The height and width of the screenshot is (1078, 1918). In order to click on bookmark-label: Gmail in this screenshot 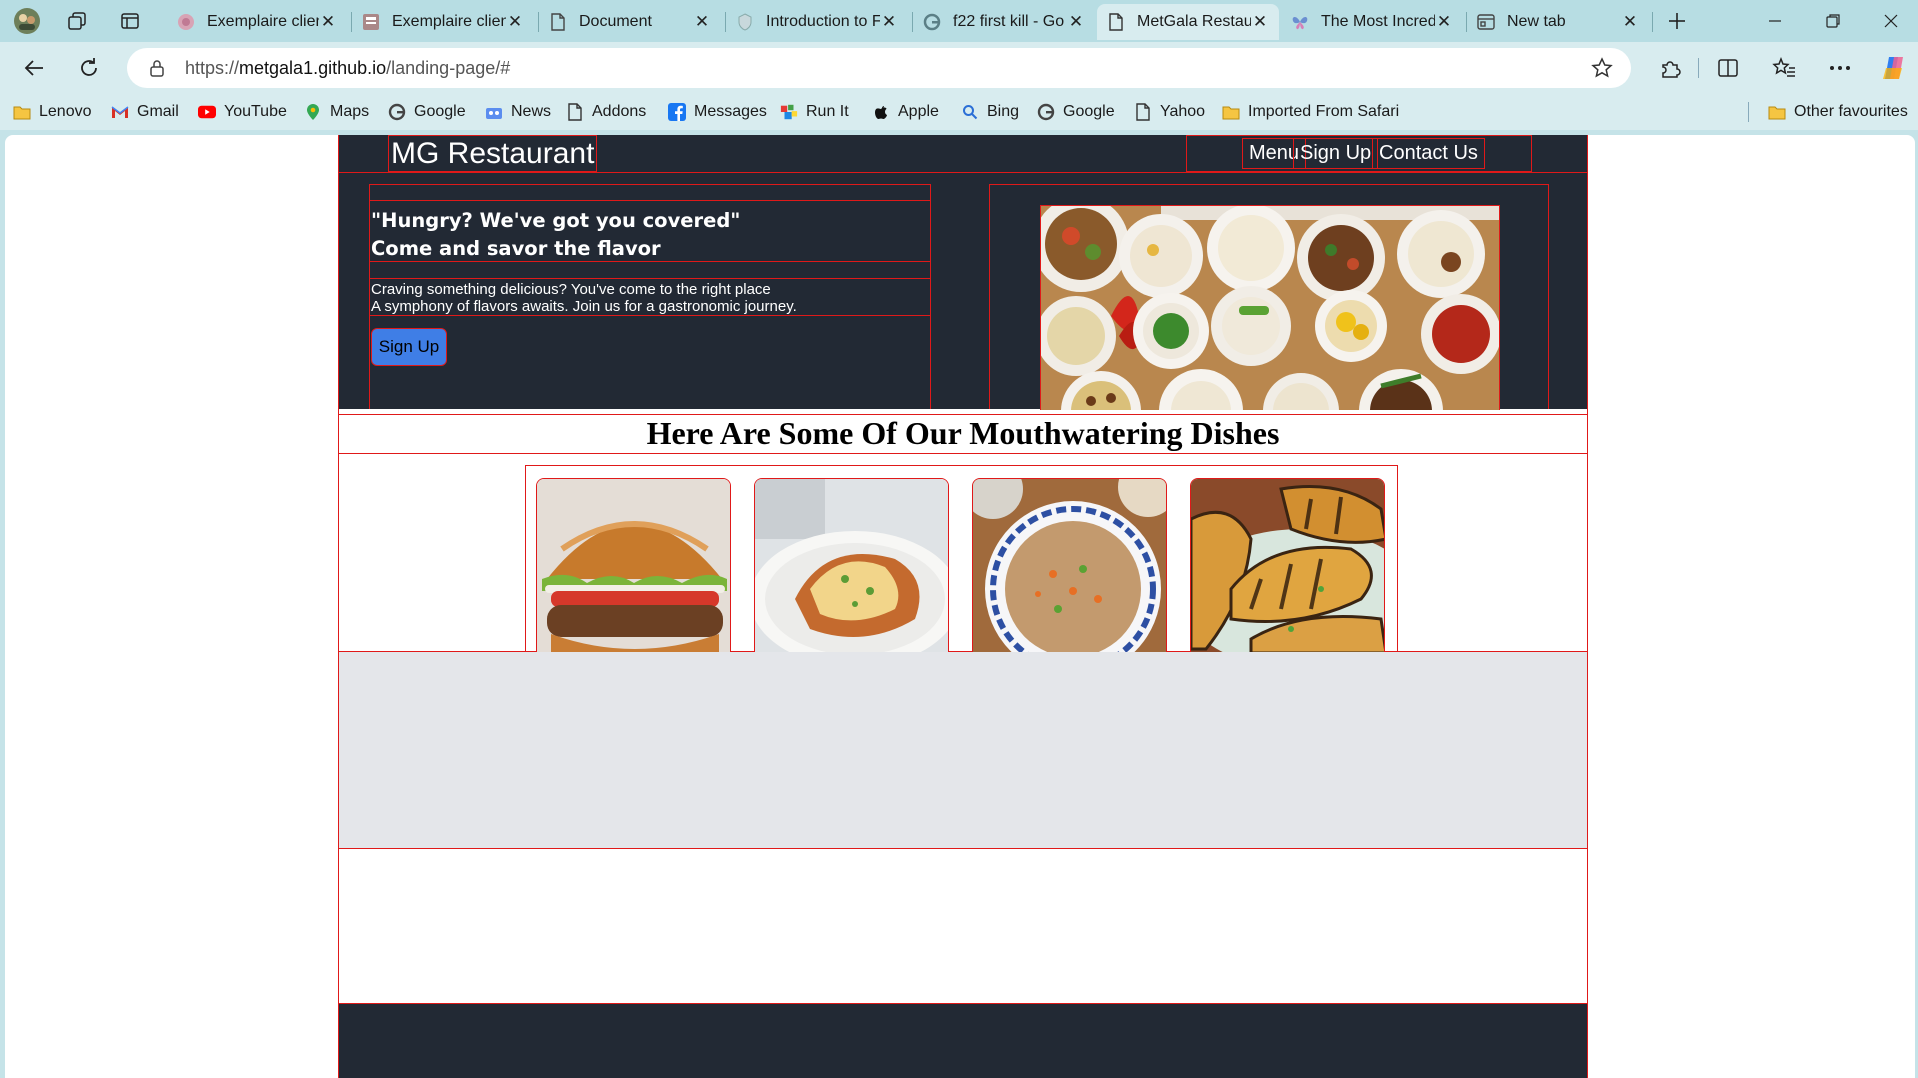, I will do `click(158, 111)`.